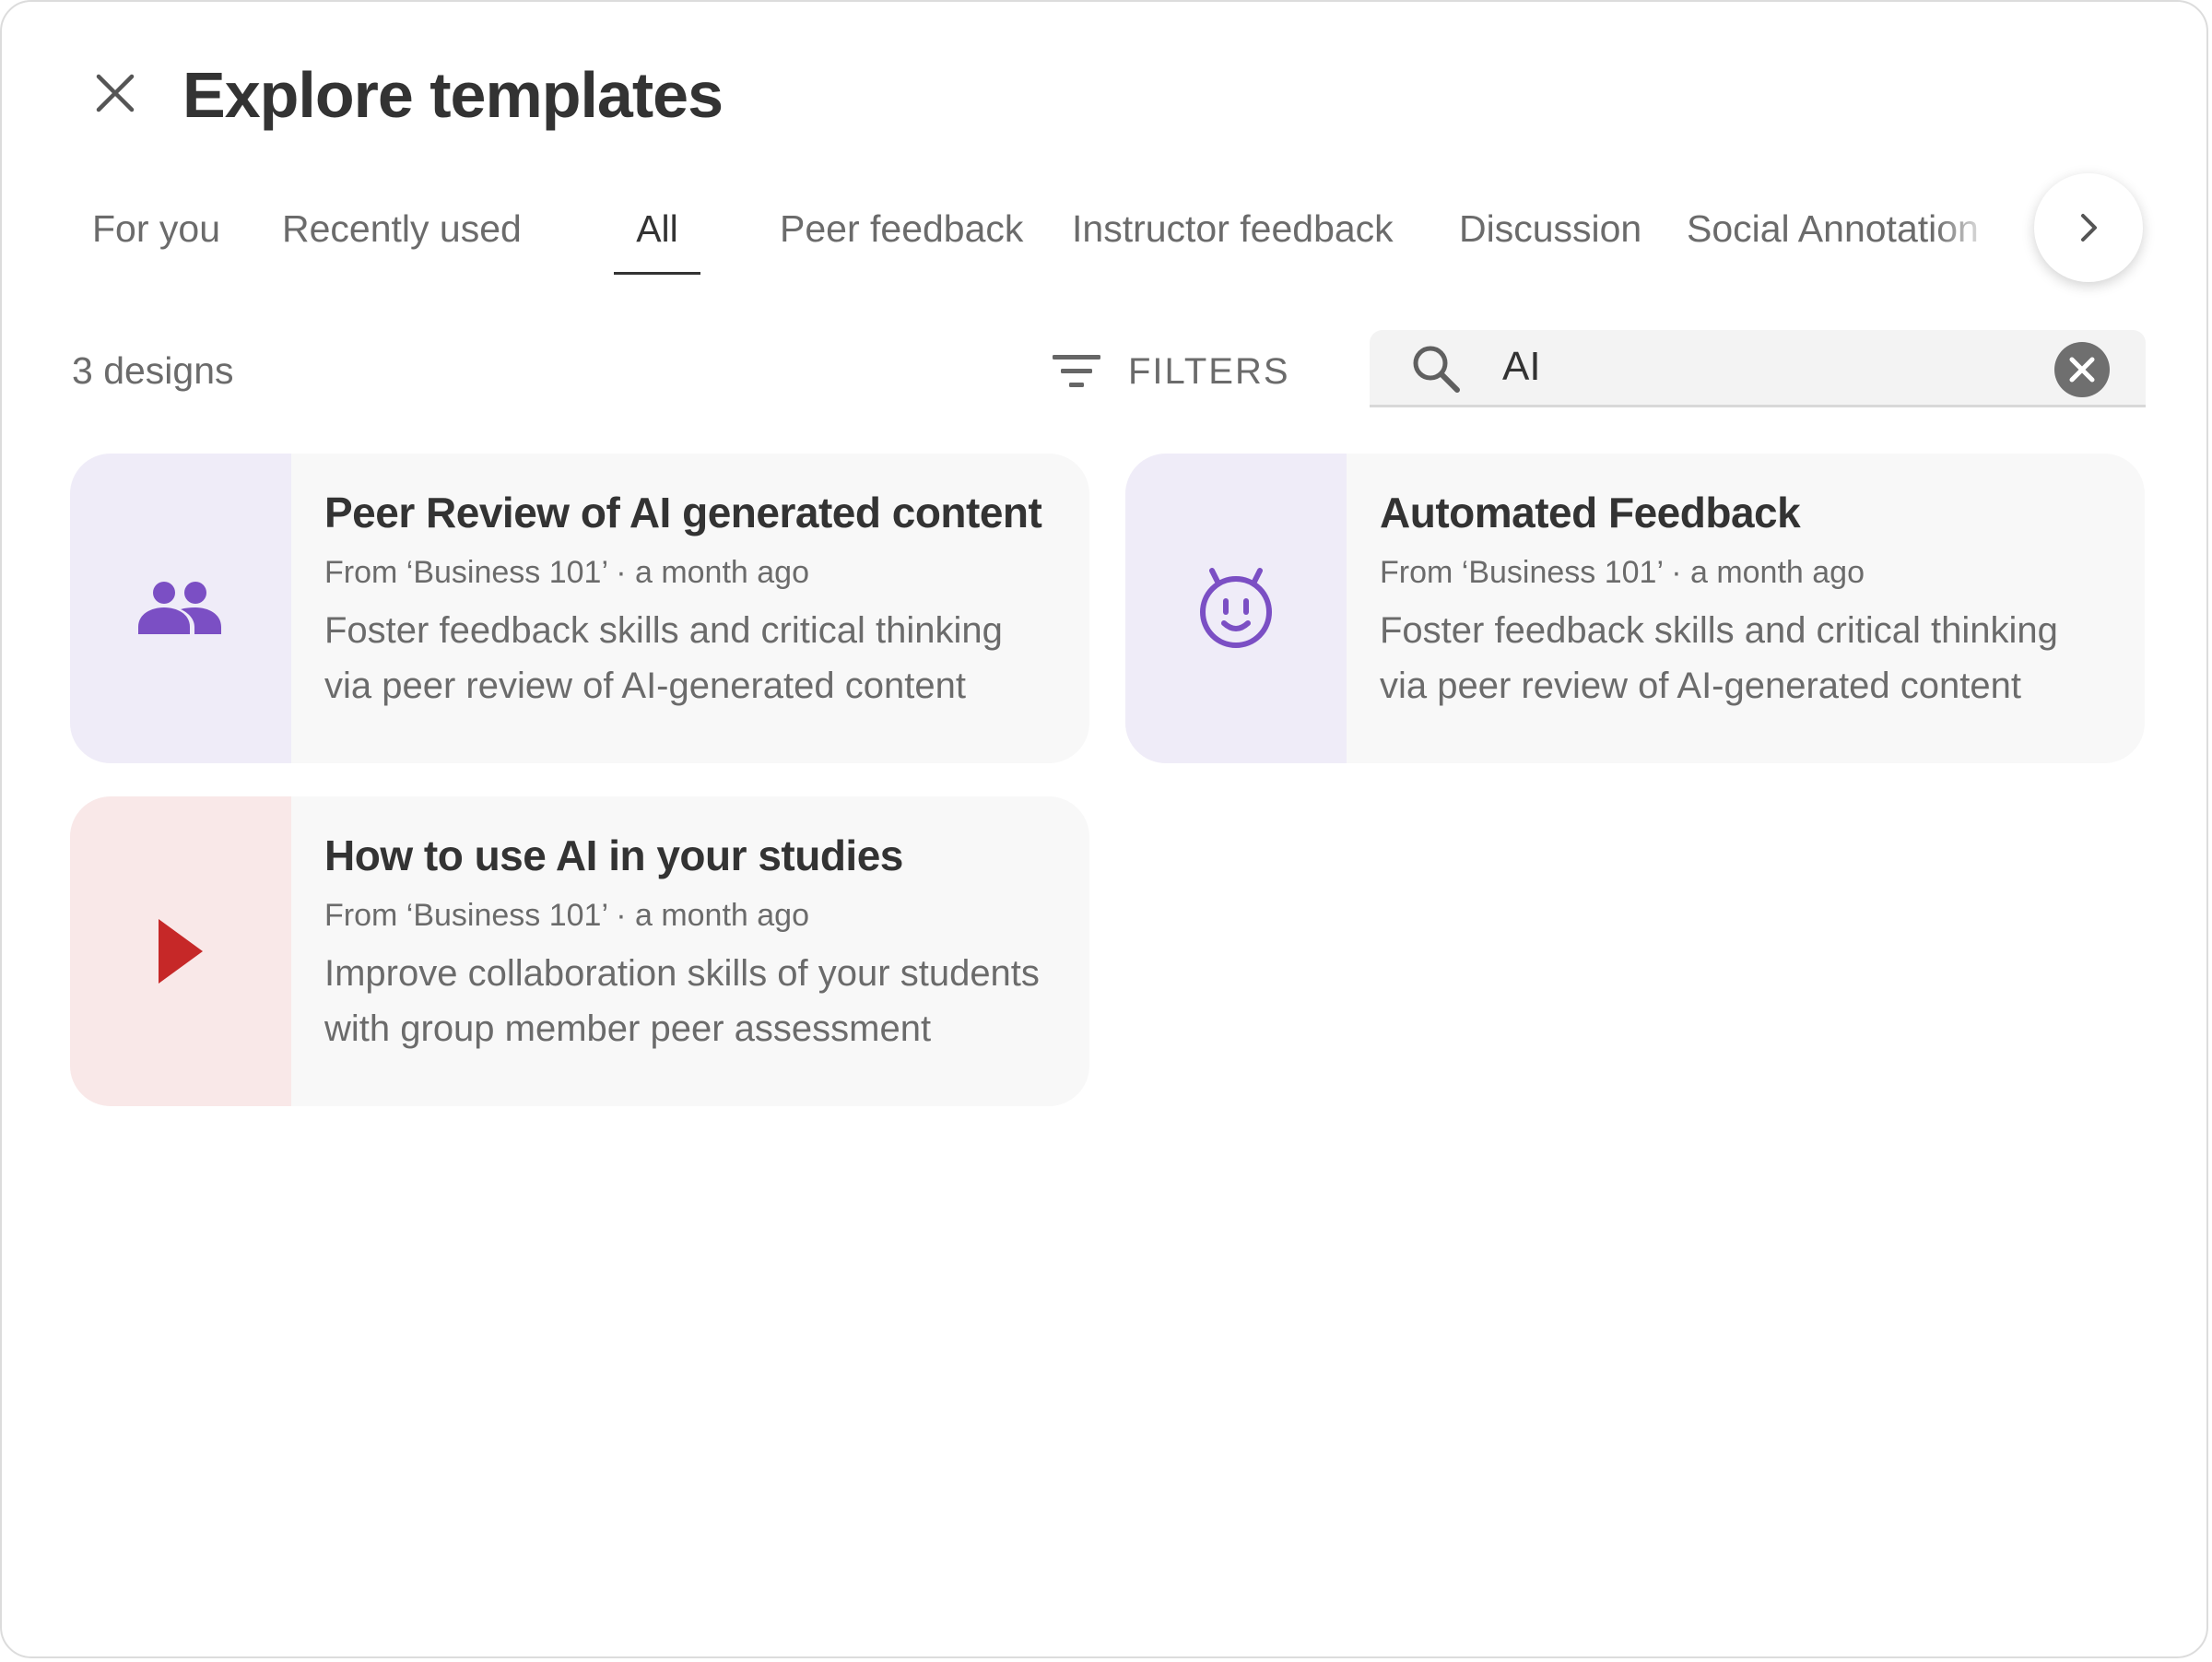 The width and height of the screenshot is (2212, 1662). What do you see at coordinates (683, 513) in the screenshot?
I see `template-title: Peer Review of AI generated content` at bounding box center [683, 513].